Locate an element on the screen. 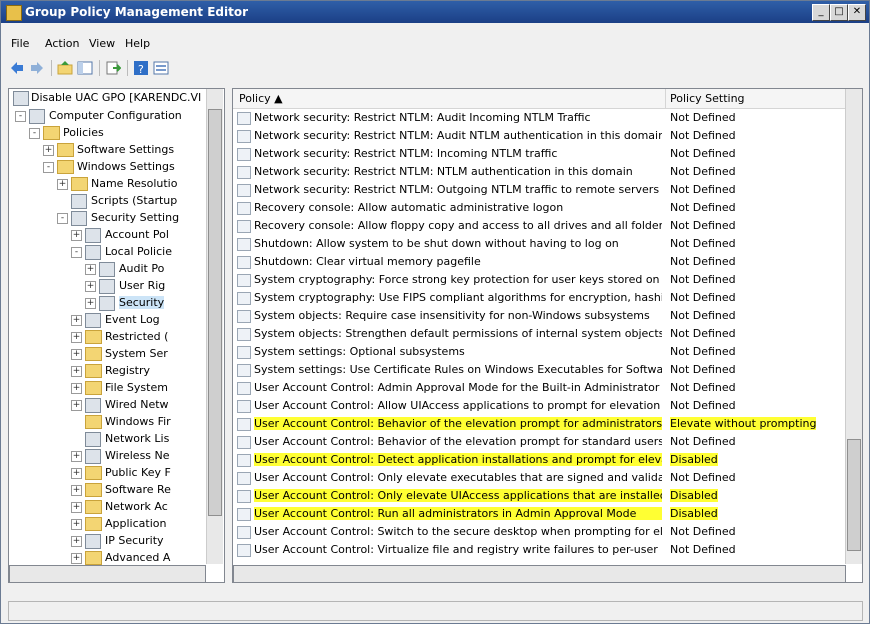  forward-arrow-icon is located at coordinates (37, 68).